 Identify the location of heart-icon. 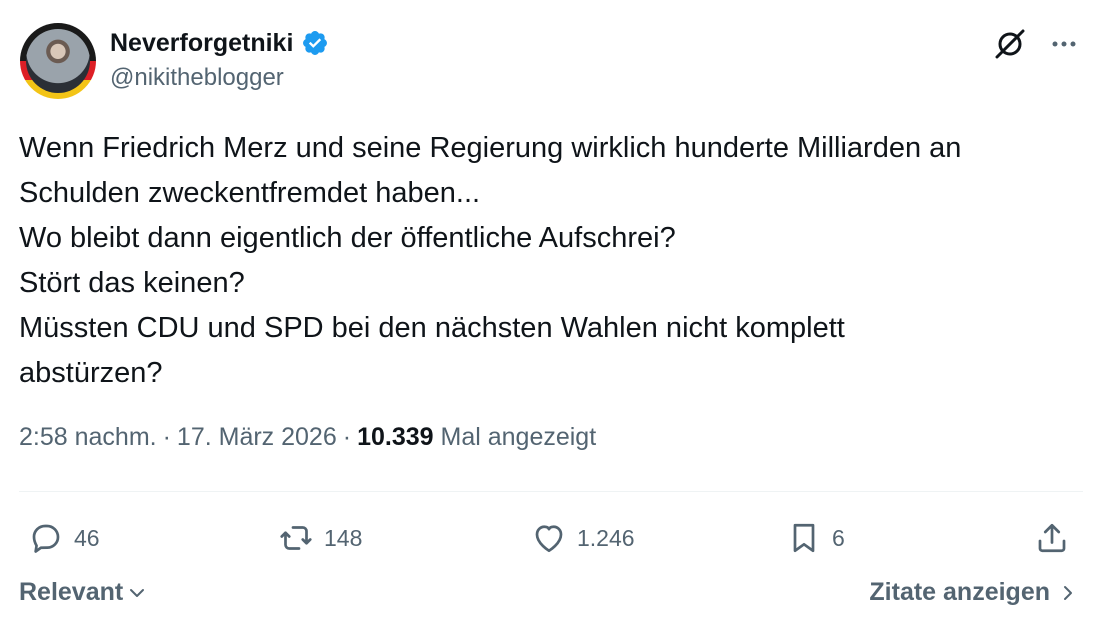
(549, 539).